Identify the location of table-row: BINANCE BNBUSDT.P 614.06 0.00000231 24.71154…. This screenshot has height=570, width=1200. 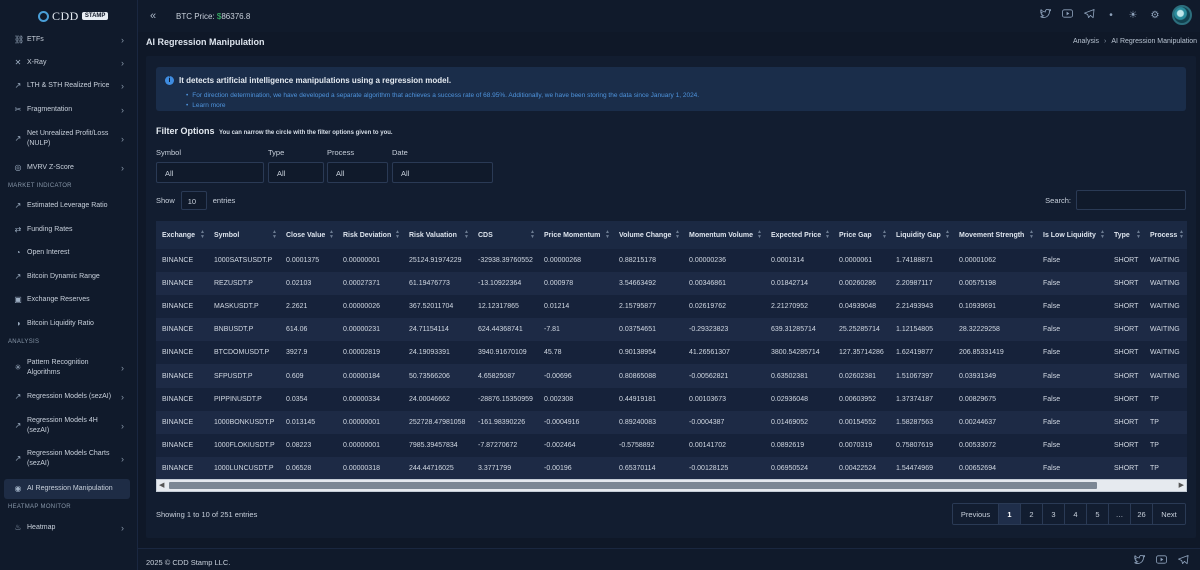
(671, 330).